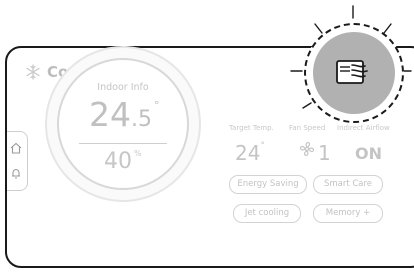  Describe the element at coordinates (348, 213) in the screenshot. I see `memory-plus-button: Memory +` at that location.